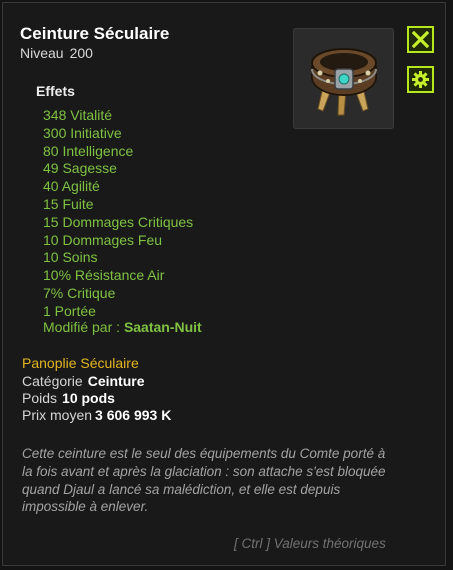  I want to click on settings-button, so click(420, 79).